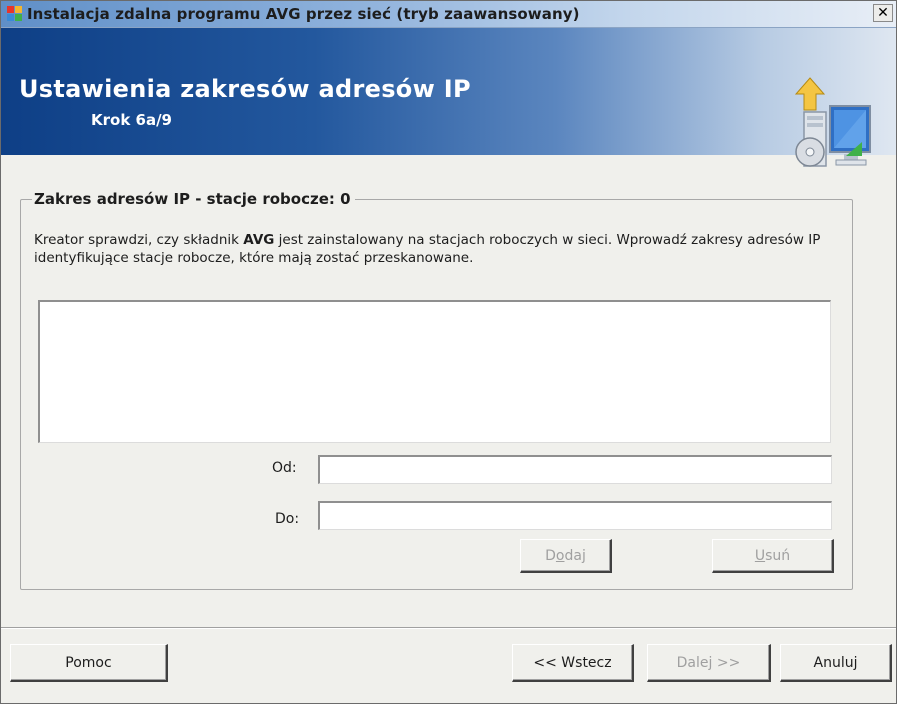  Describe the element at coordinates (575, 469) in the screenshot. I see `from-ip-input` at that location.